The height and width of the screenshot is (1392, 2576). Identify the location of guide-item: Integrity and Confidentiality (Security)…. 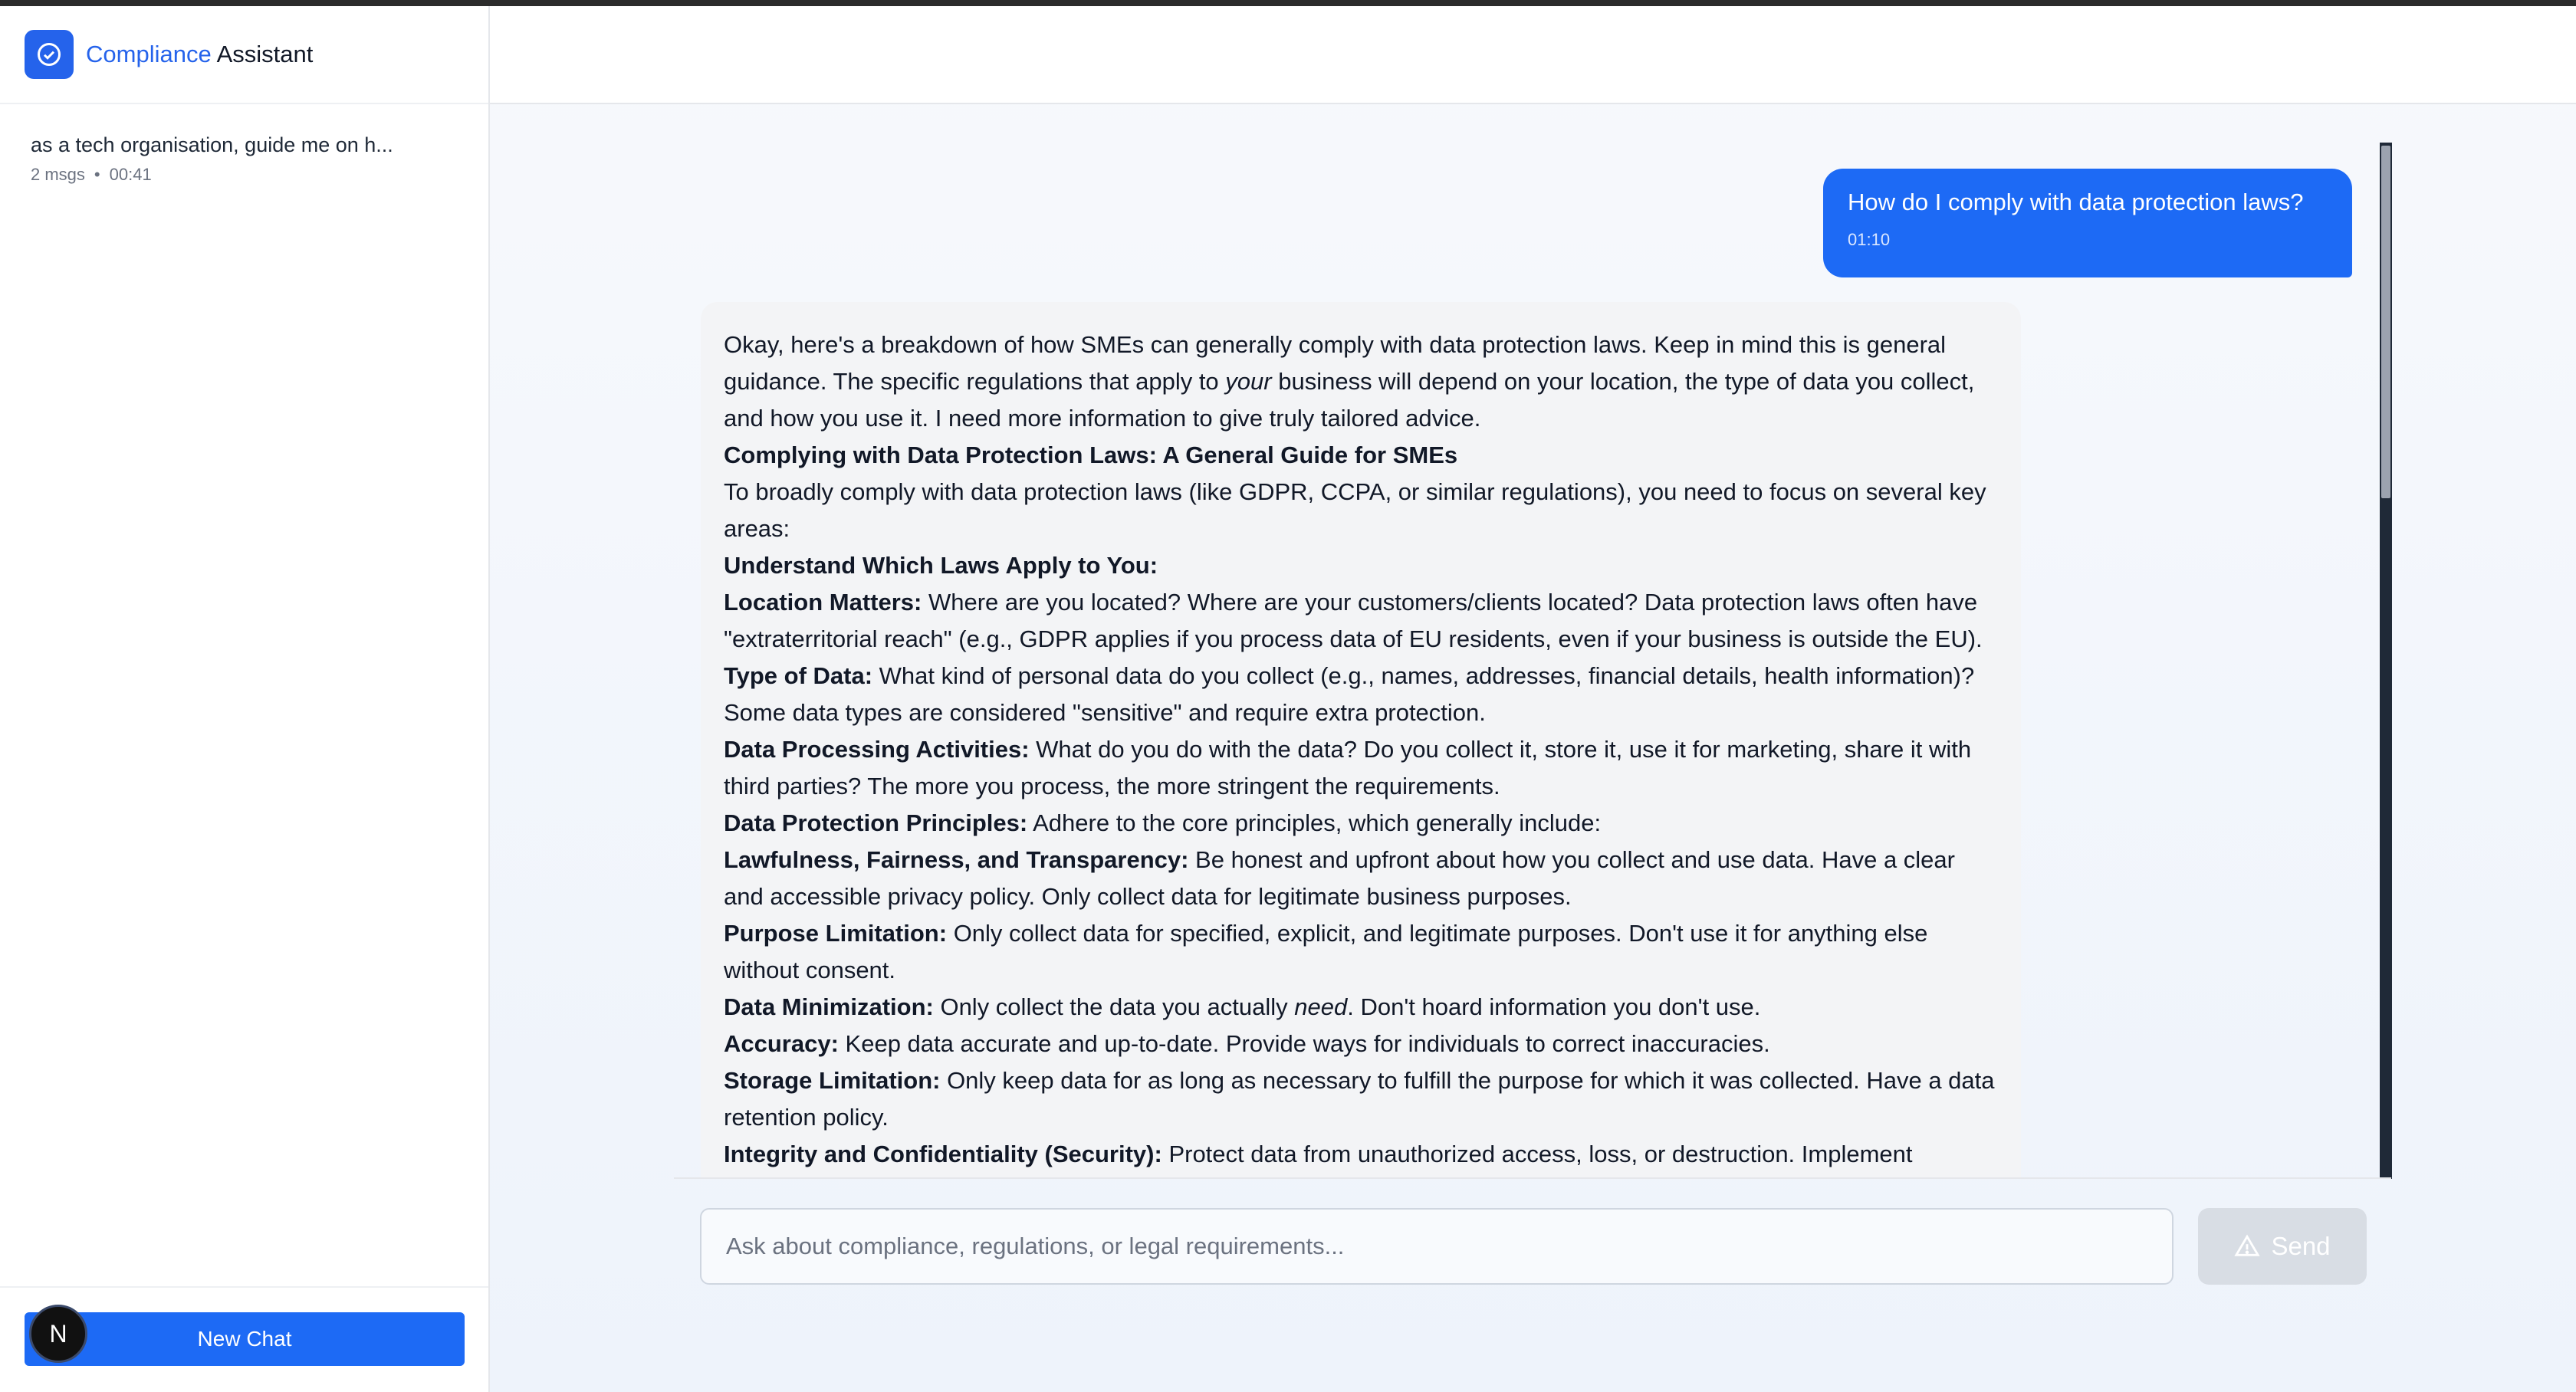
(1361, 1154).